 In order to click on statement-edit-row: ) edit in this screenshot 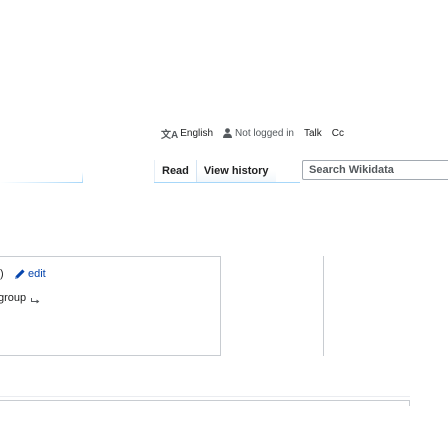, I will do `click(23, 274)`.